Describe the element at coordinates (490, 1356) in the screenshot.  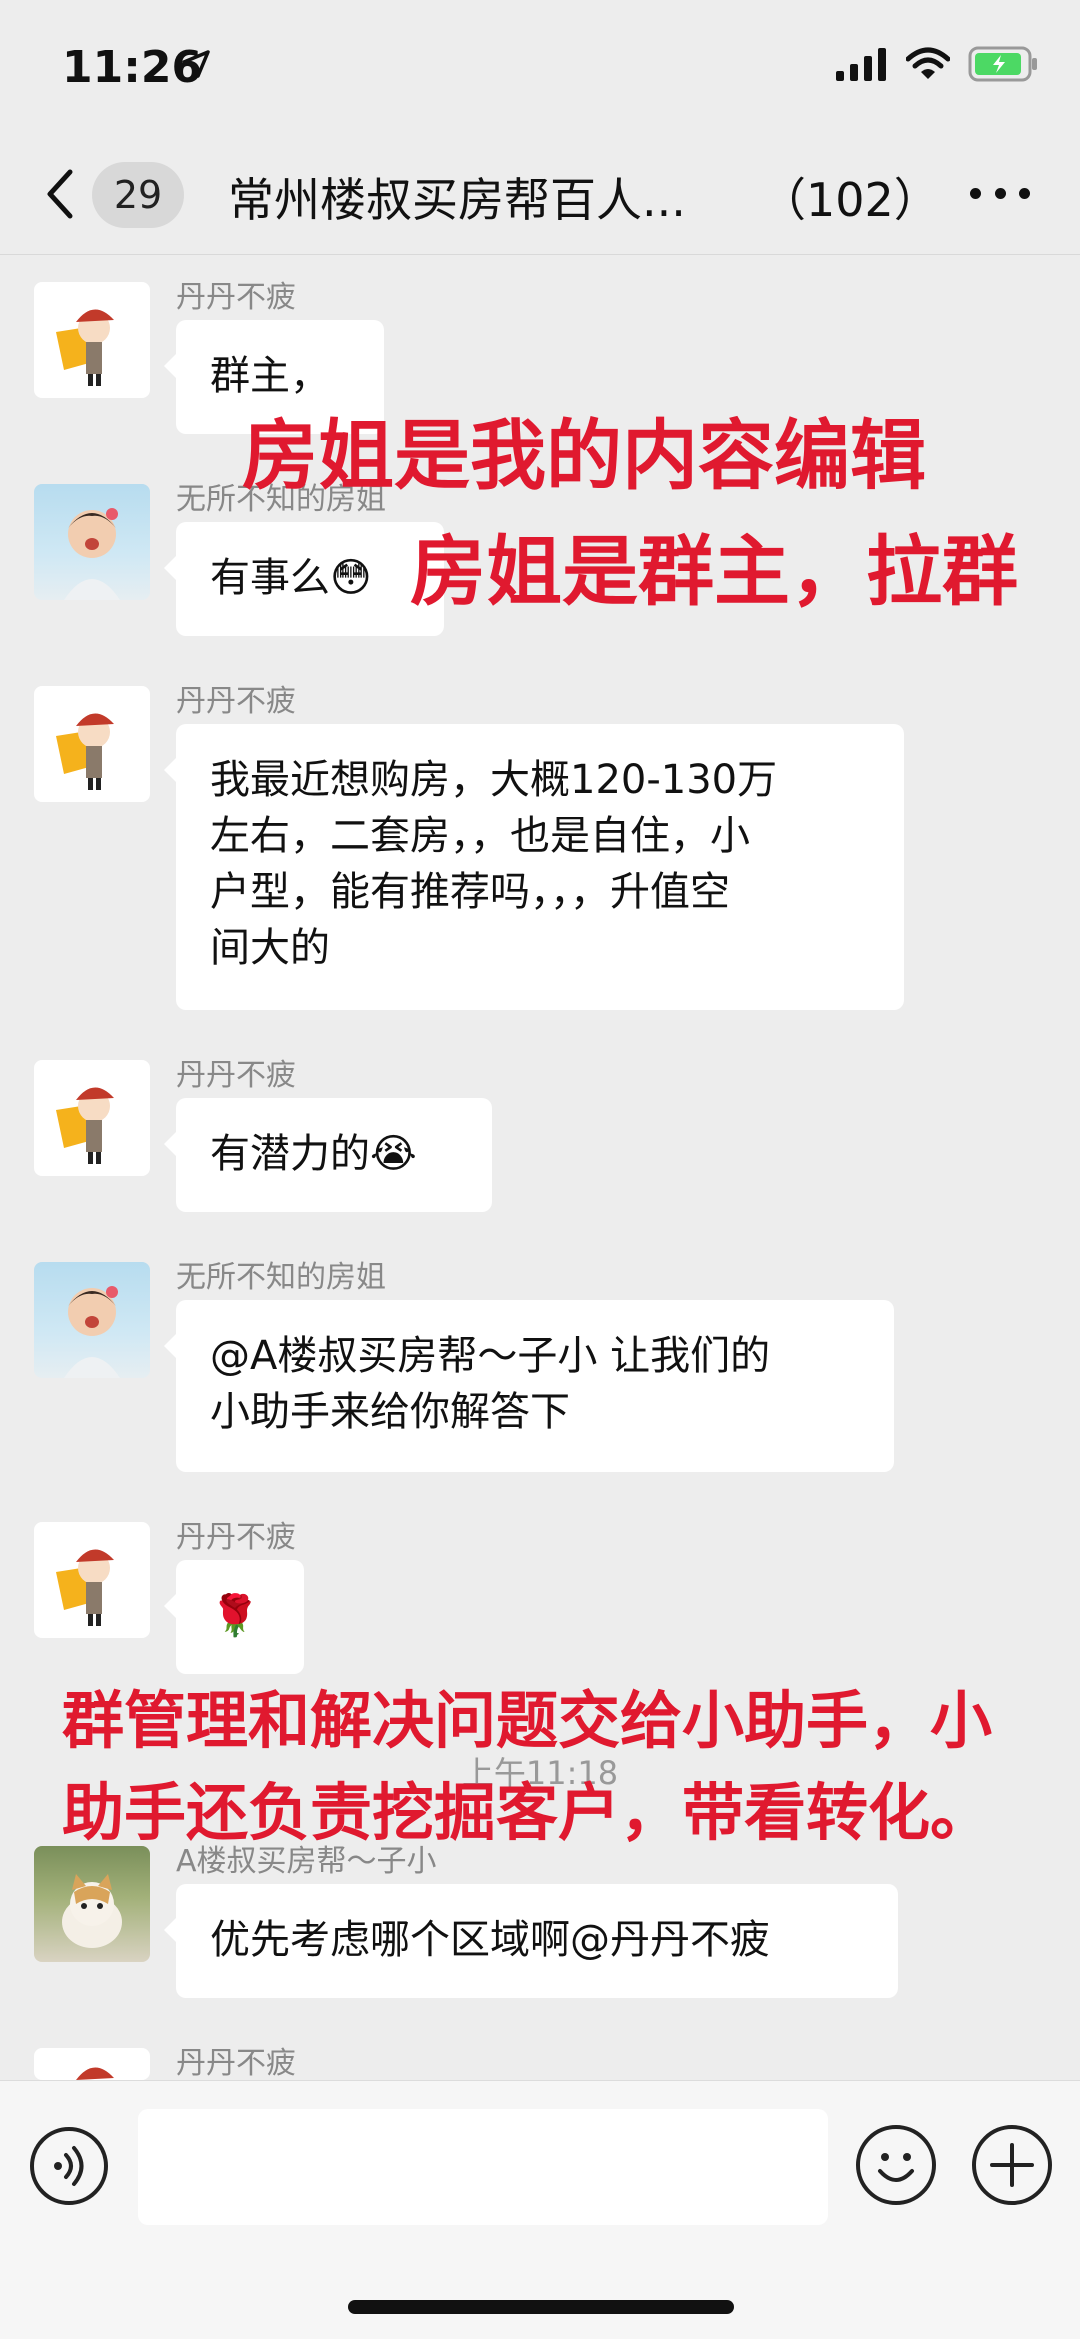
I see `message-line: @A楼叔买房帮～子小 让我们的` at that location.